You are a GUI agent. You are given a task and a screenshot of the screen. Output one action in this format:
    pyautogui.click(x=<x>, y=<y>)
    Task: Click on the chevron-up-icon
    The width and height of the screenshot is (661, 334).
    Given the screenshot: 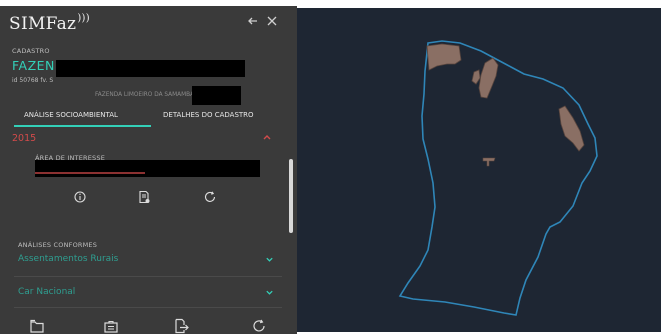 What is the action you would take?
    pyautogui.click(x=267, y=138)
    